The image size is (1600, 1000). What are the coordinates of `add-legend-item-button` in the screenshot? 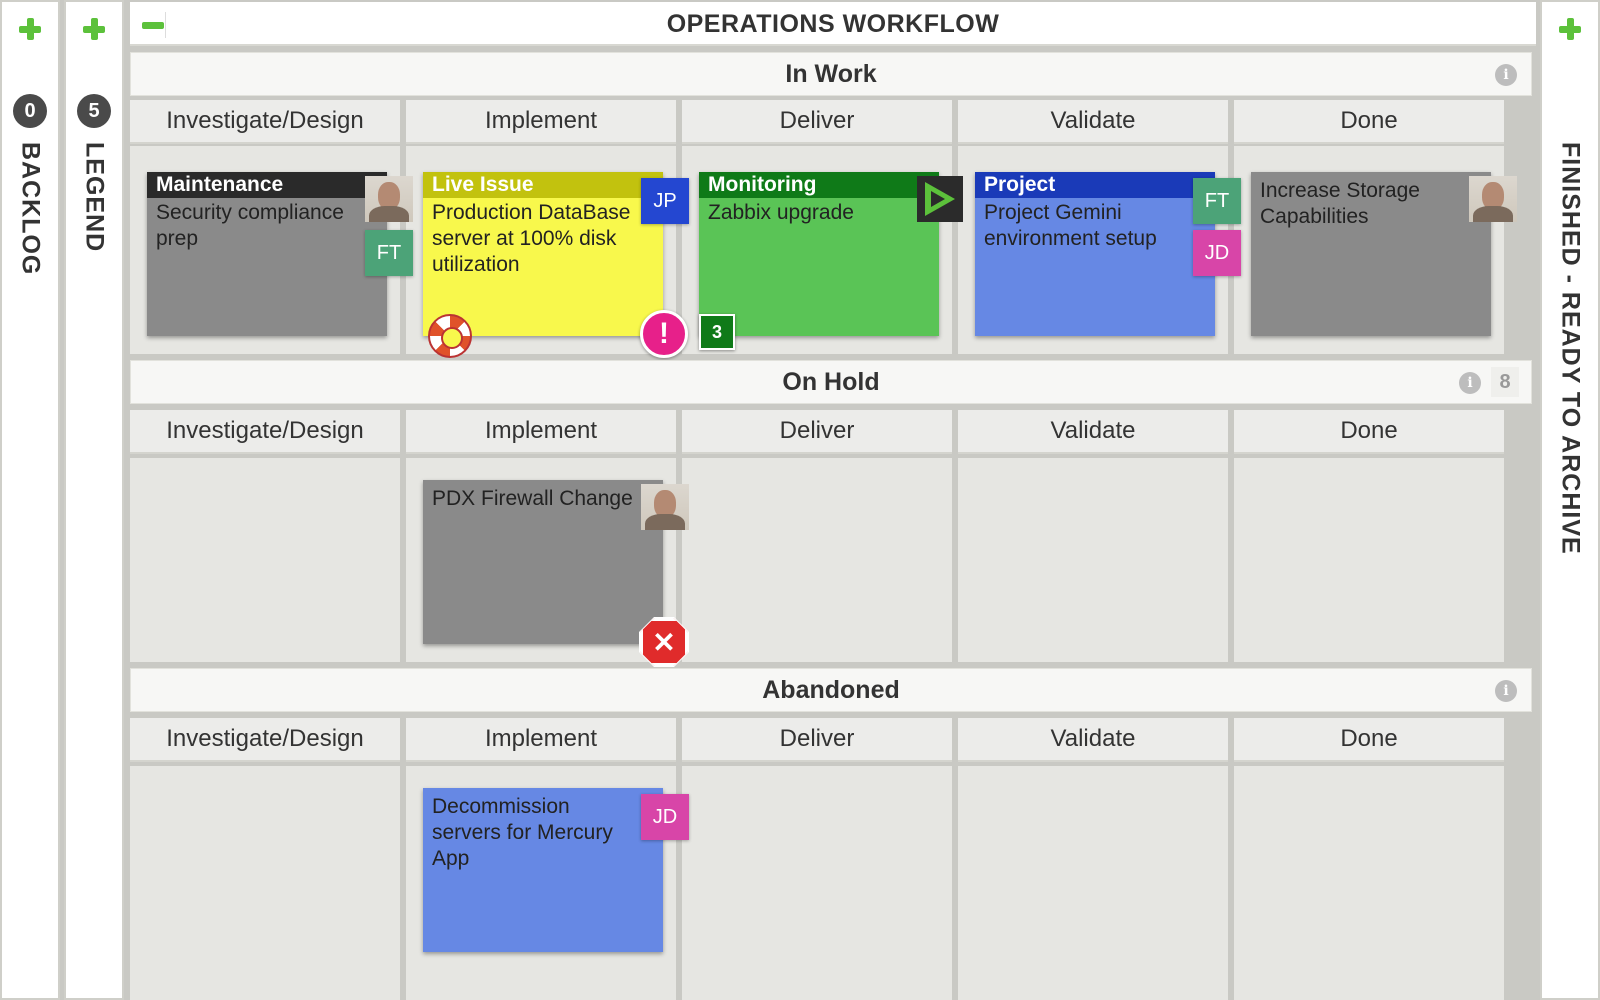 It's located at (94, 29).